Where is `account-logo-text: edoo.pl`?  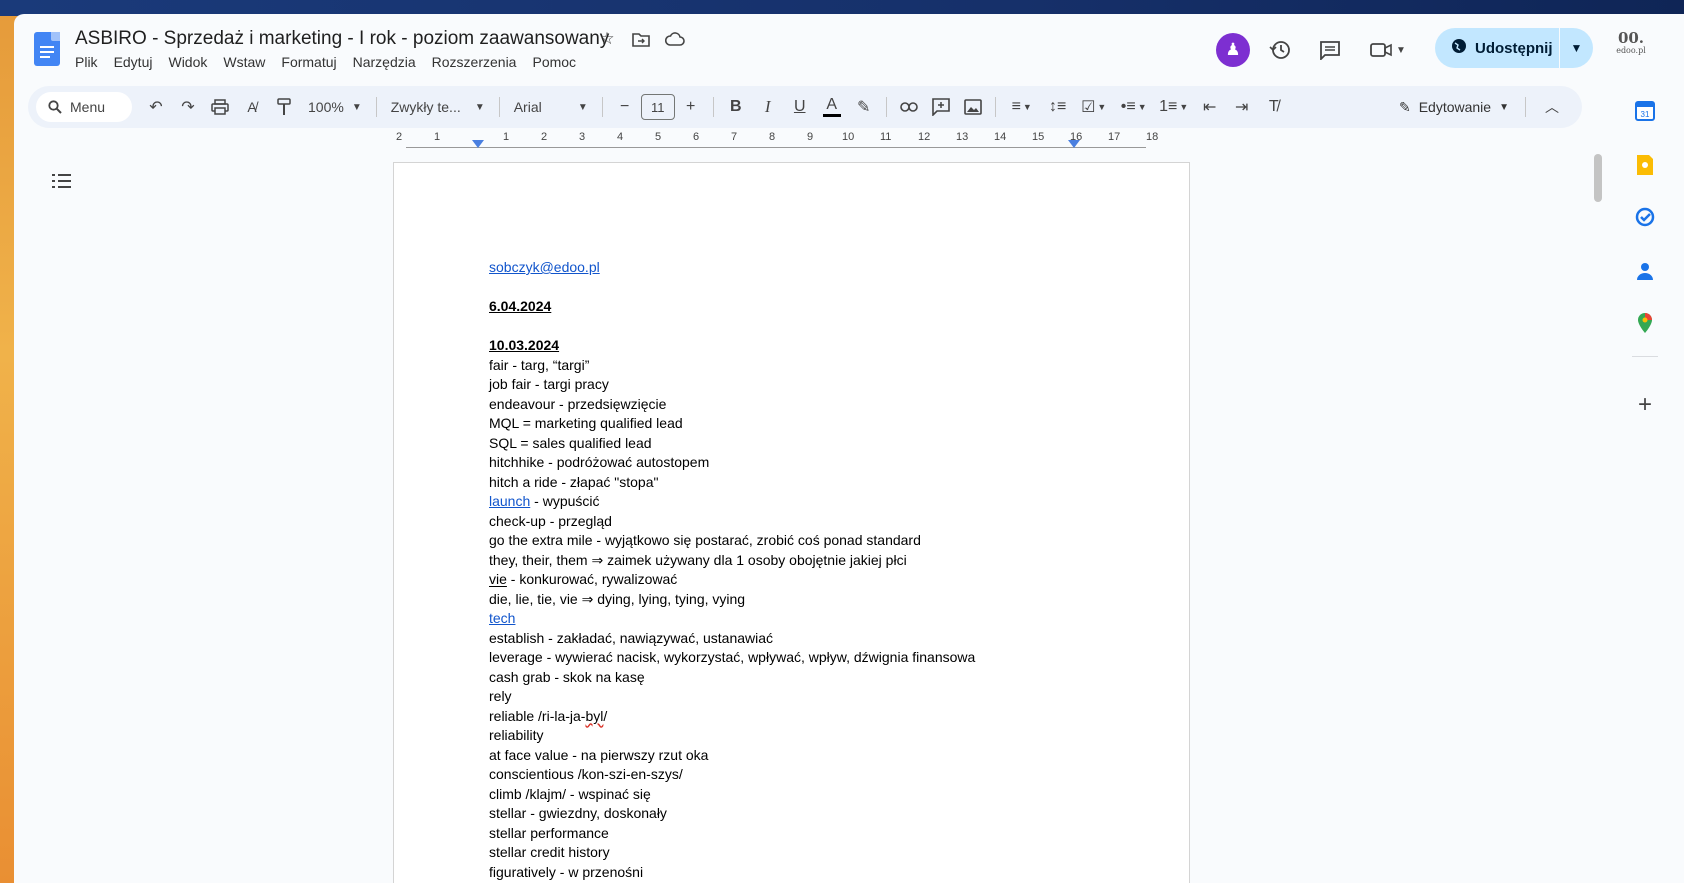
account-logo-text: edoo.pl is located at coordinates (1631, 50).